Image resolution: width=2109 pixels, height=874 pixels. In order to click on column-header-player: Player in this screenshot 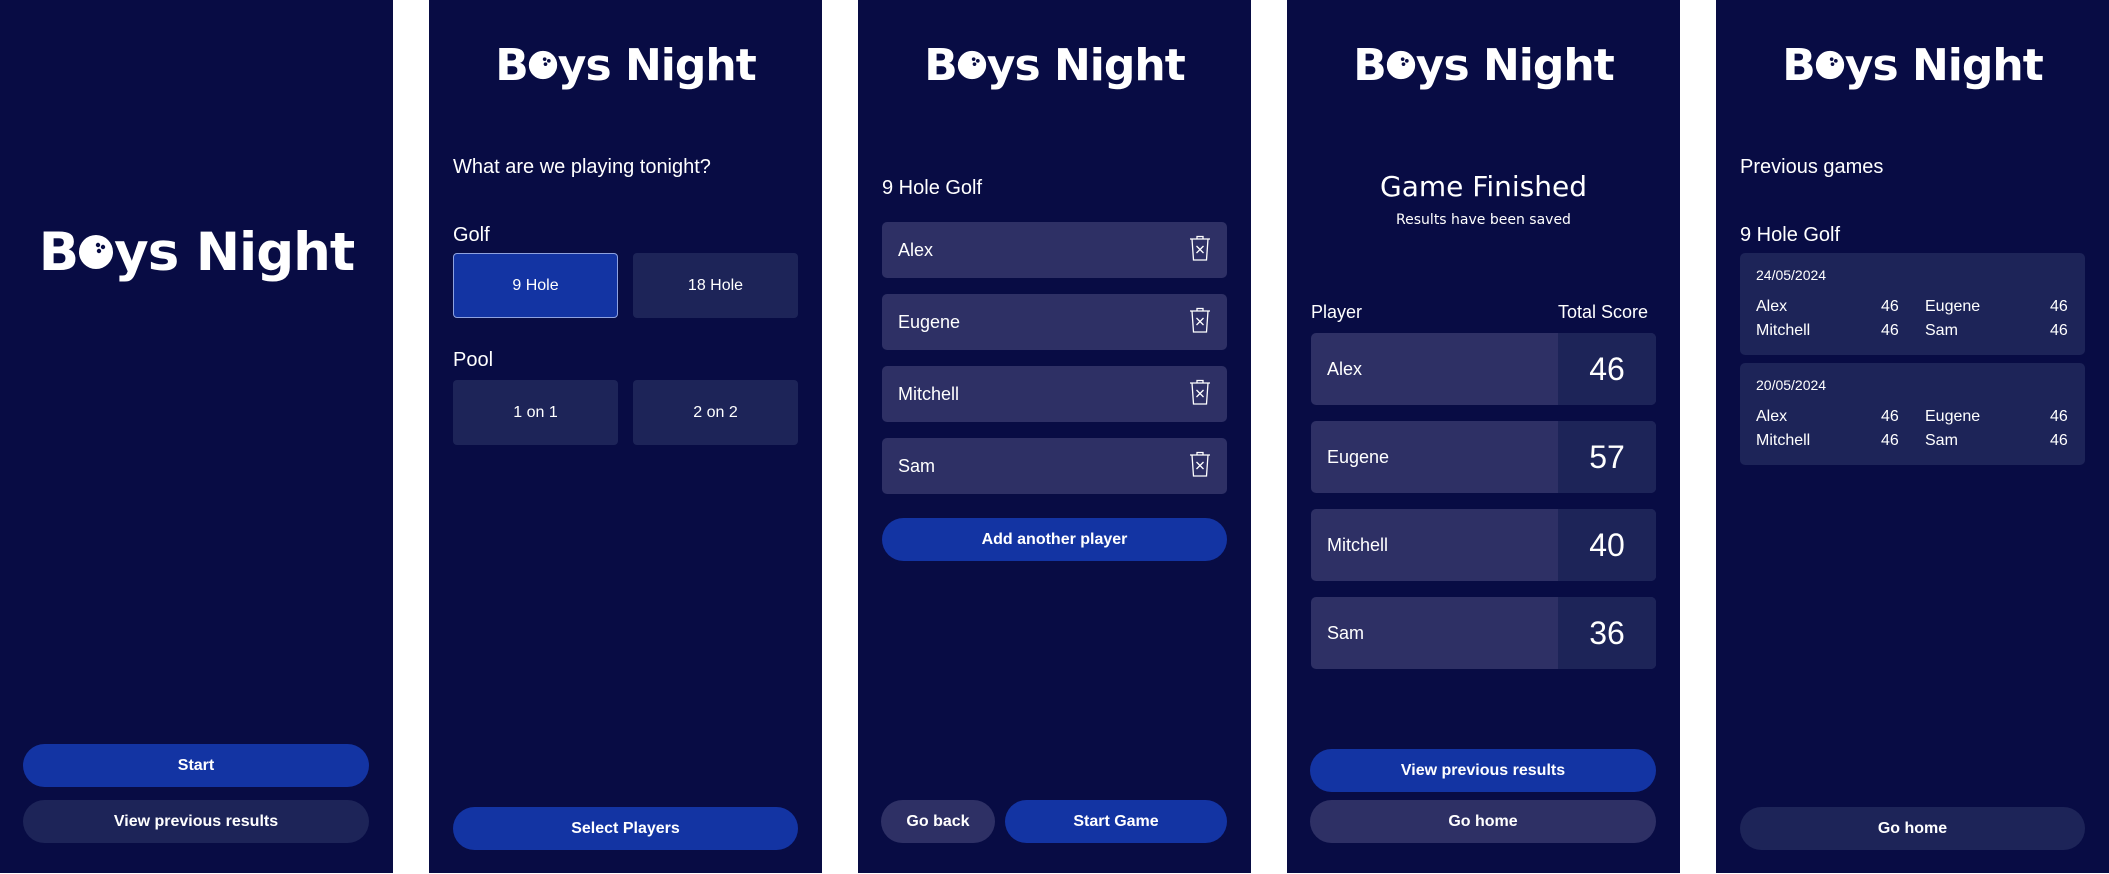, I will do `click(1337, 312)`.